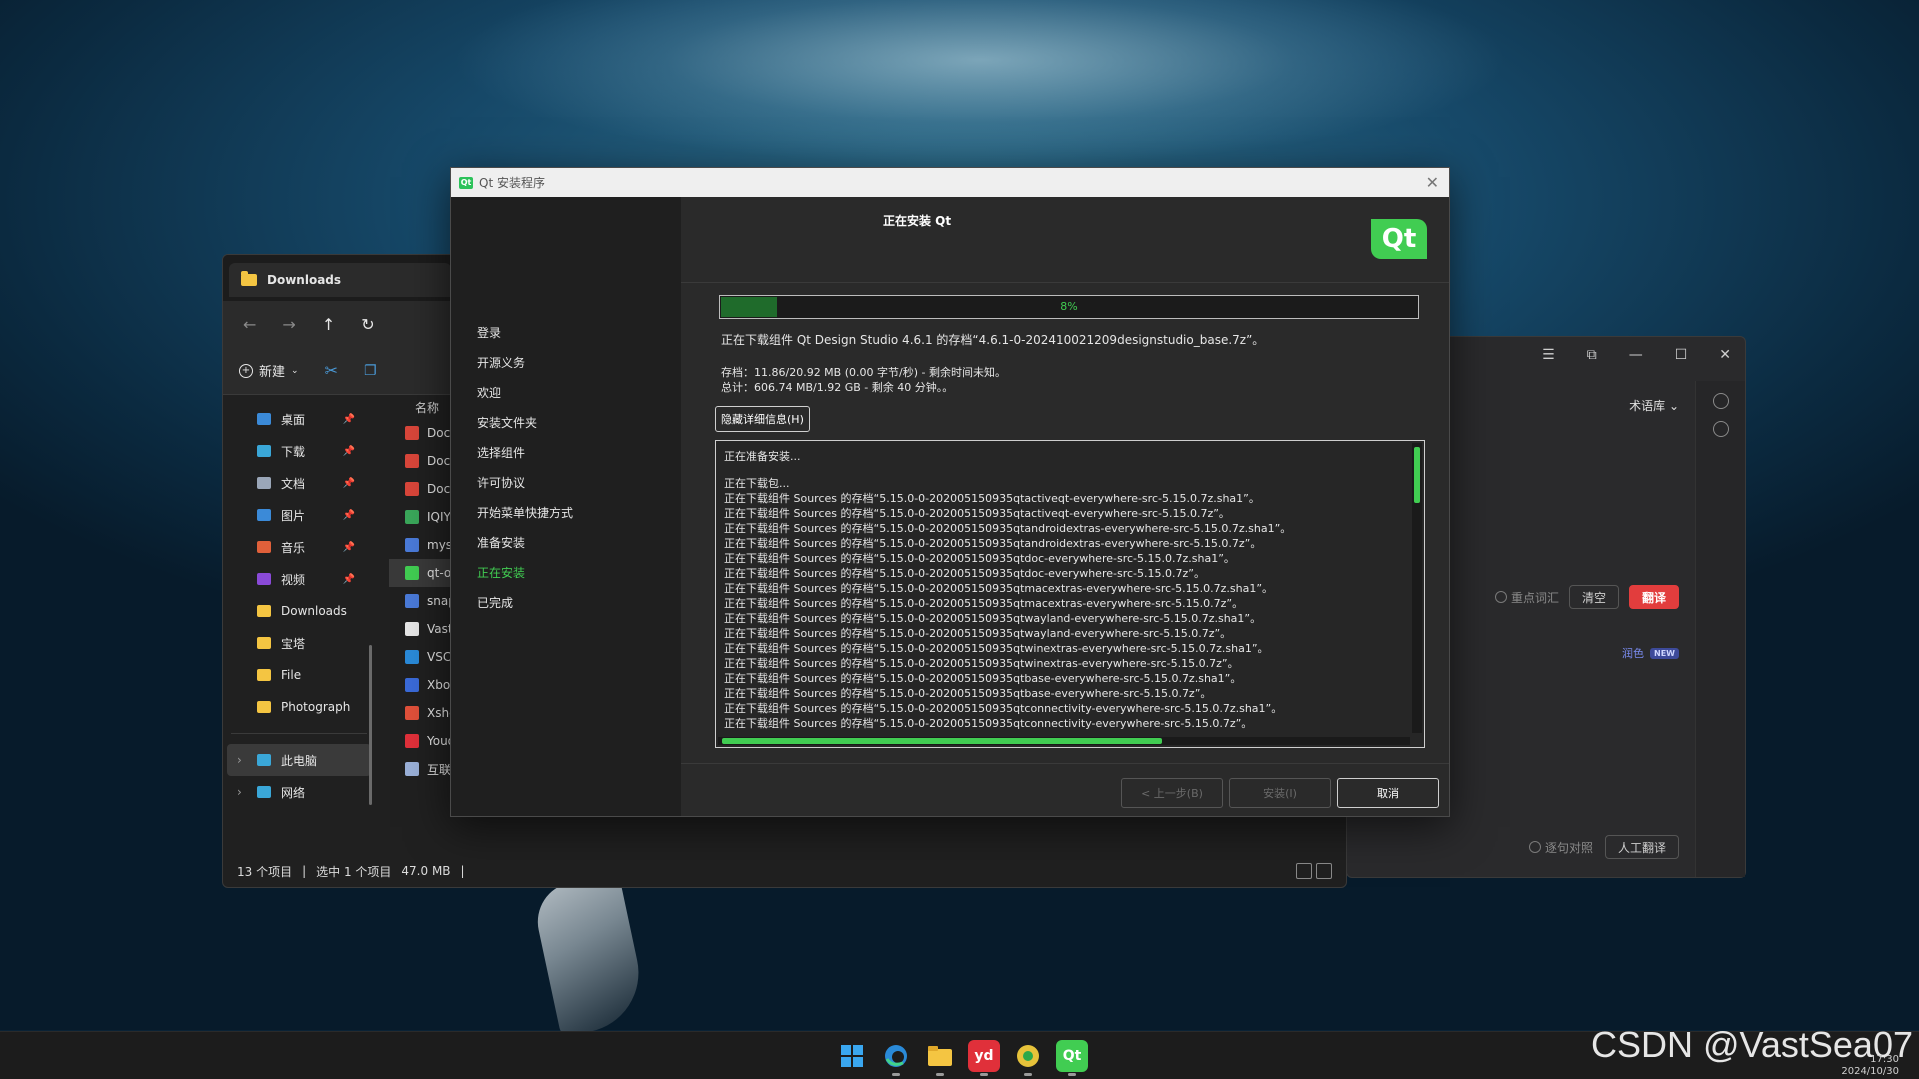 The height and width of the screenshot is (1079, 1919). Describe the element at coordinates (293, 483) in the screenshot. I see `sidebar-item-label: 文档` at that location.